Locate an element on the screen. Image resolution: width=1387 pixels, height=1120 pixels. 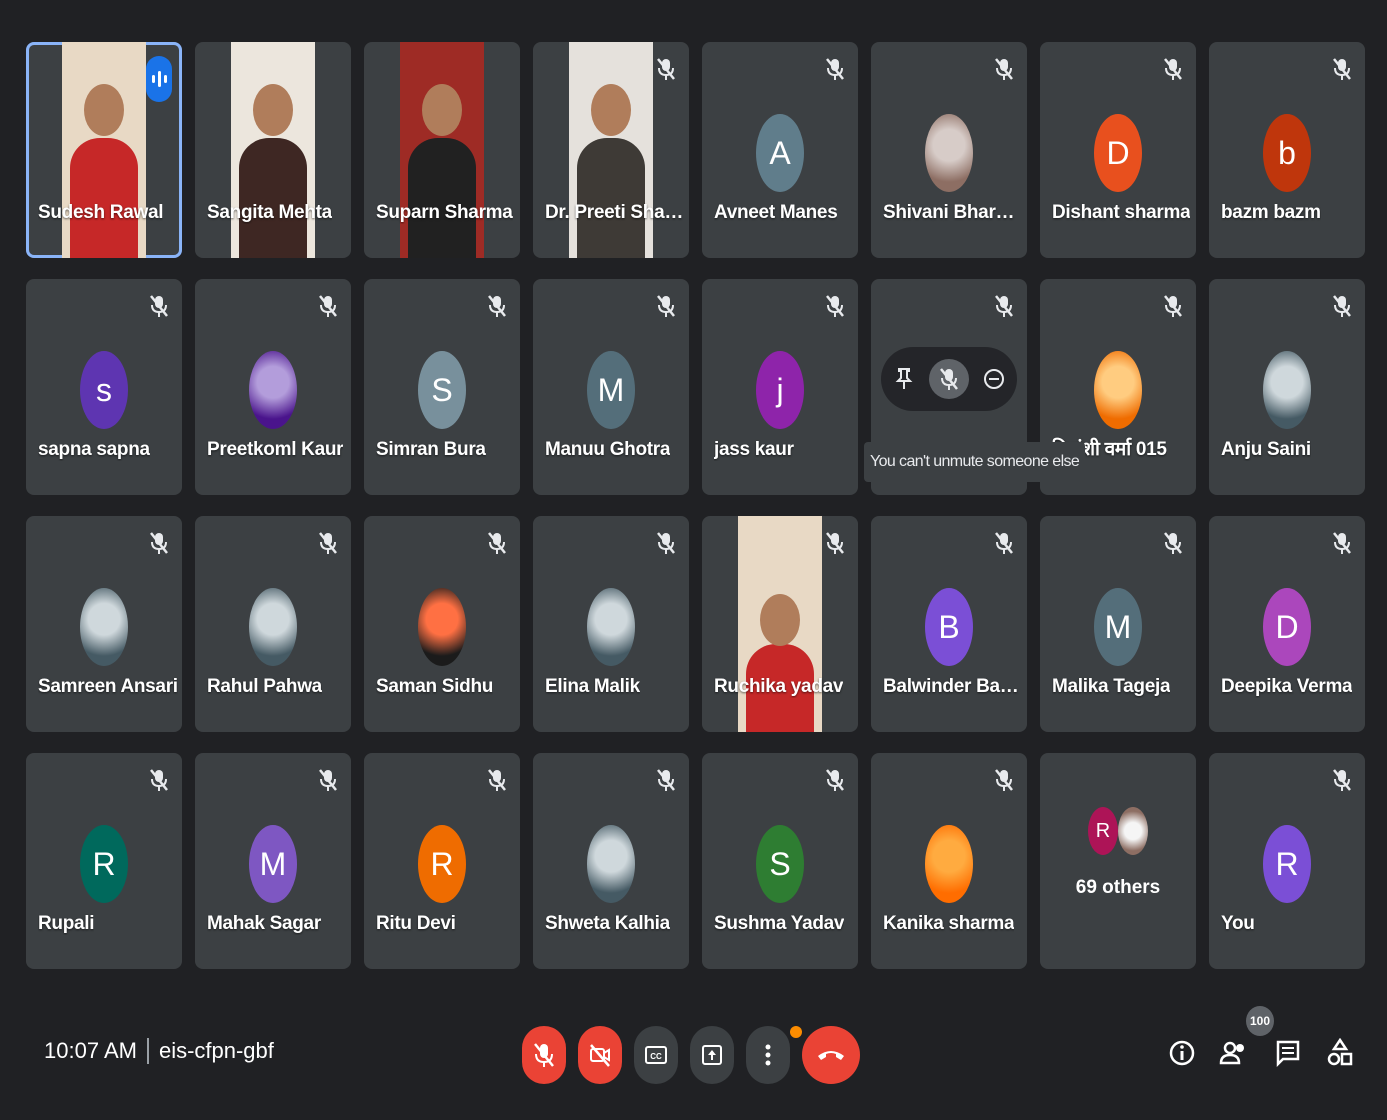
participant-tile: Samreen Ansari is located at coordinates (104, 624).